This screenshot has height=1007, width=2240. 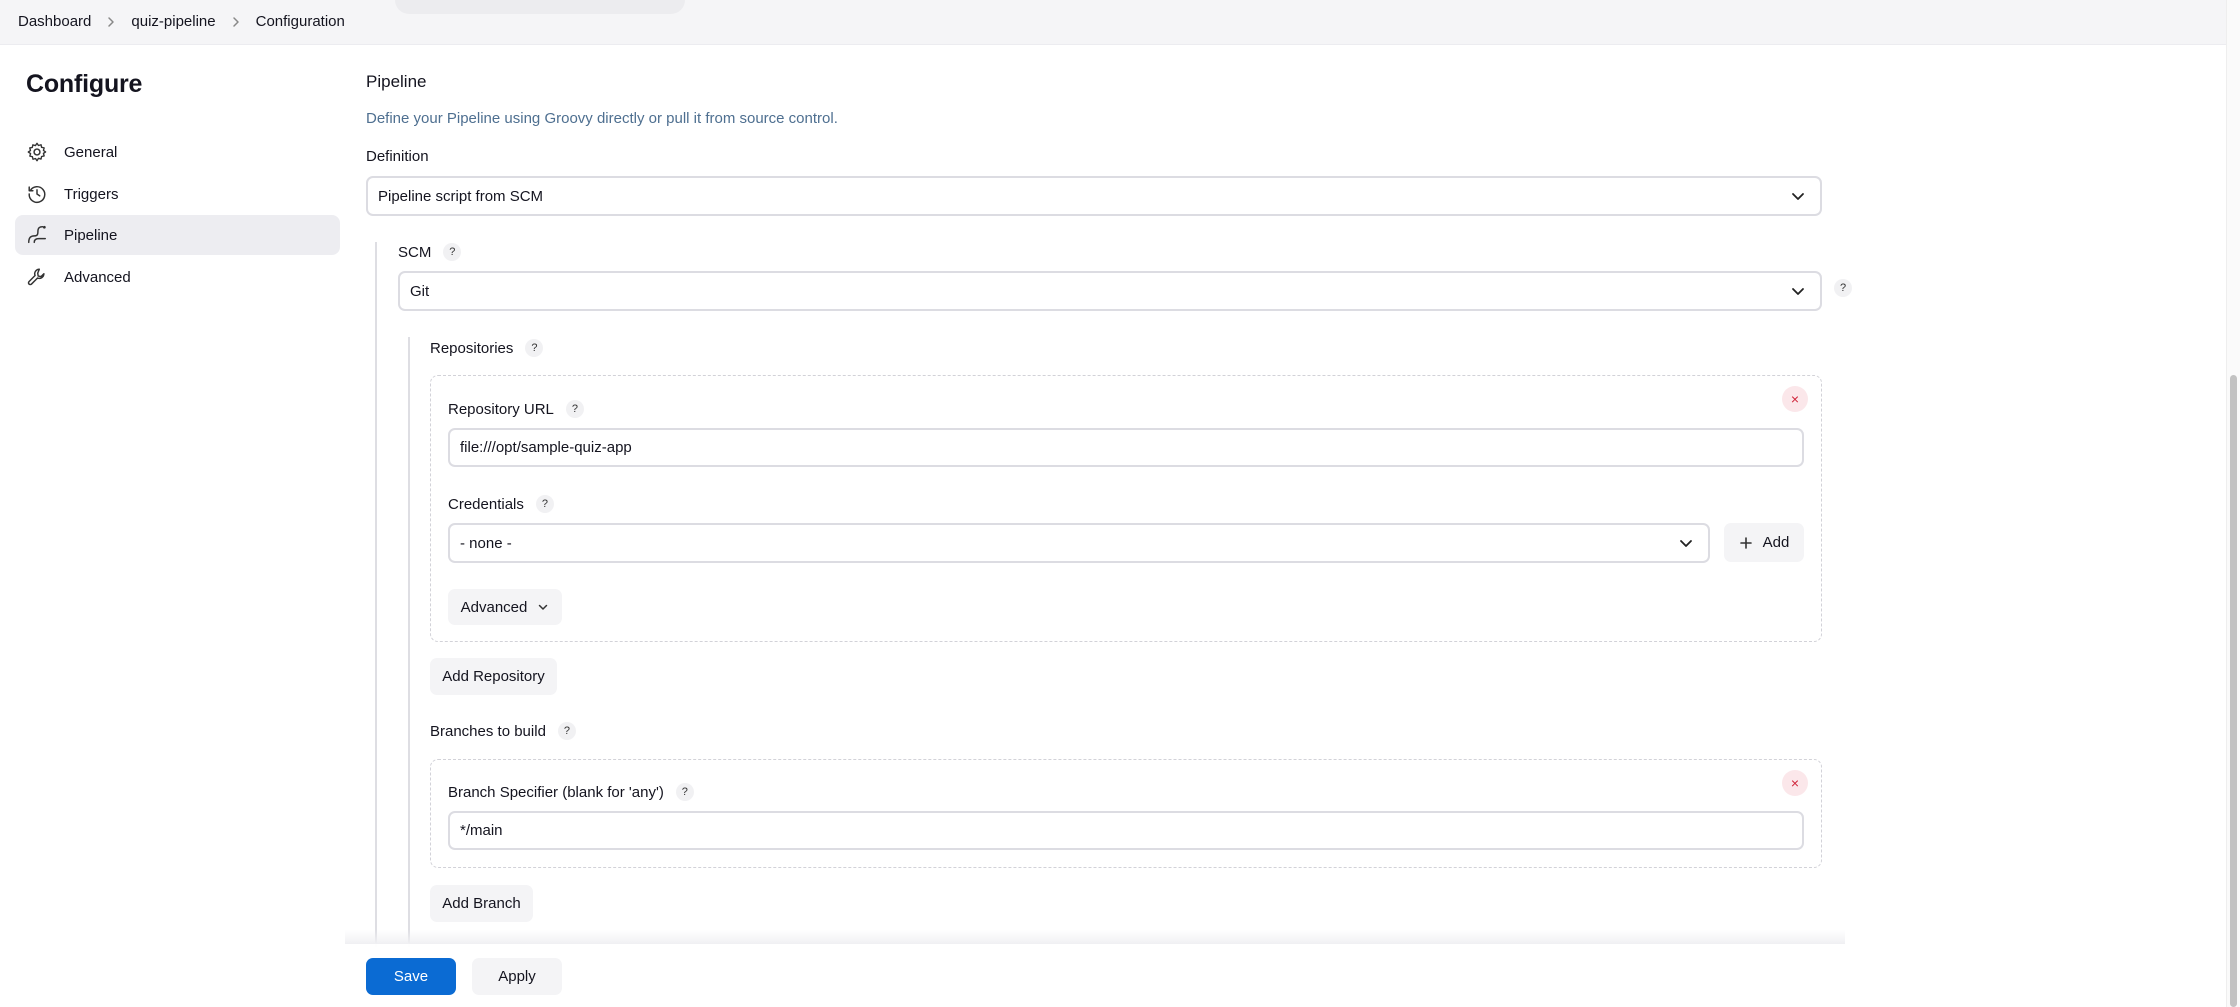 I want to click on sidebar-item-general: General, so click(x=177, y=152).